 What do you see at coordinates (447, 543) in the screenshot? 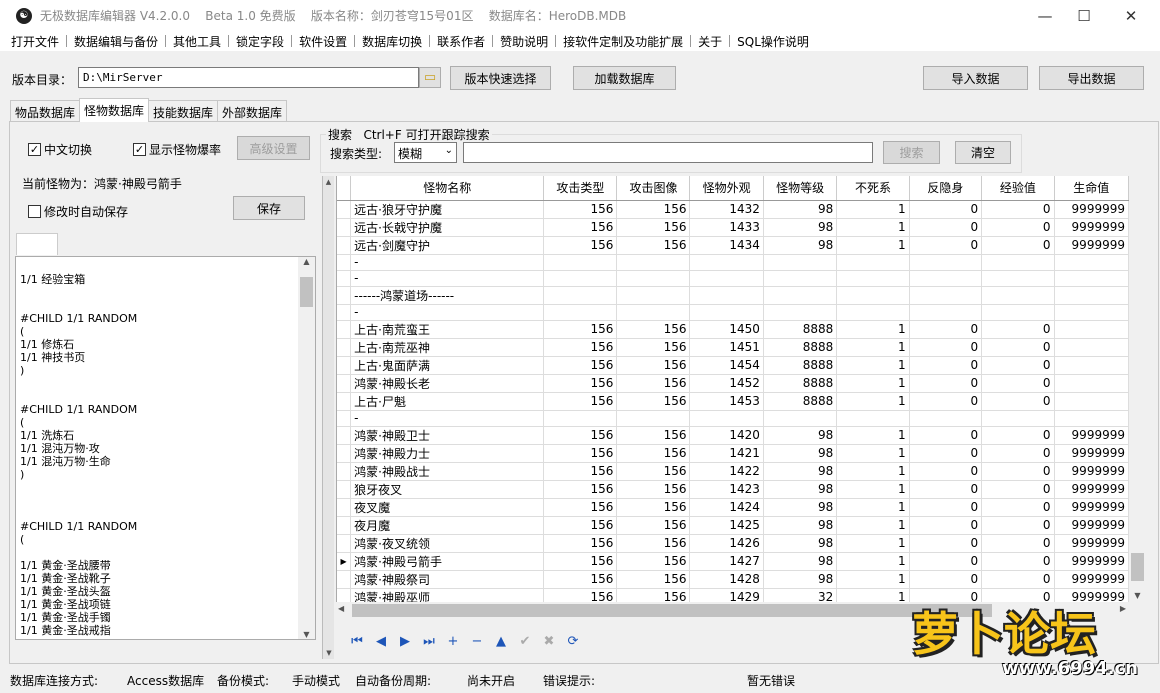
I see `table-cell: 鸿蒙·夜叉统领` at bounding box center [447, 543].